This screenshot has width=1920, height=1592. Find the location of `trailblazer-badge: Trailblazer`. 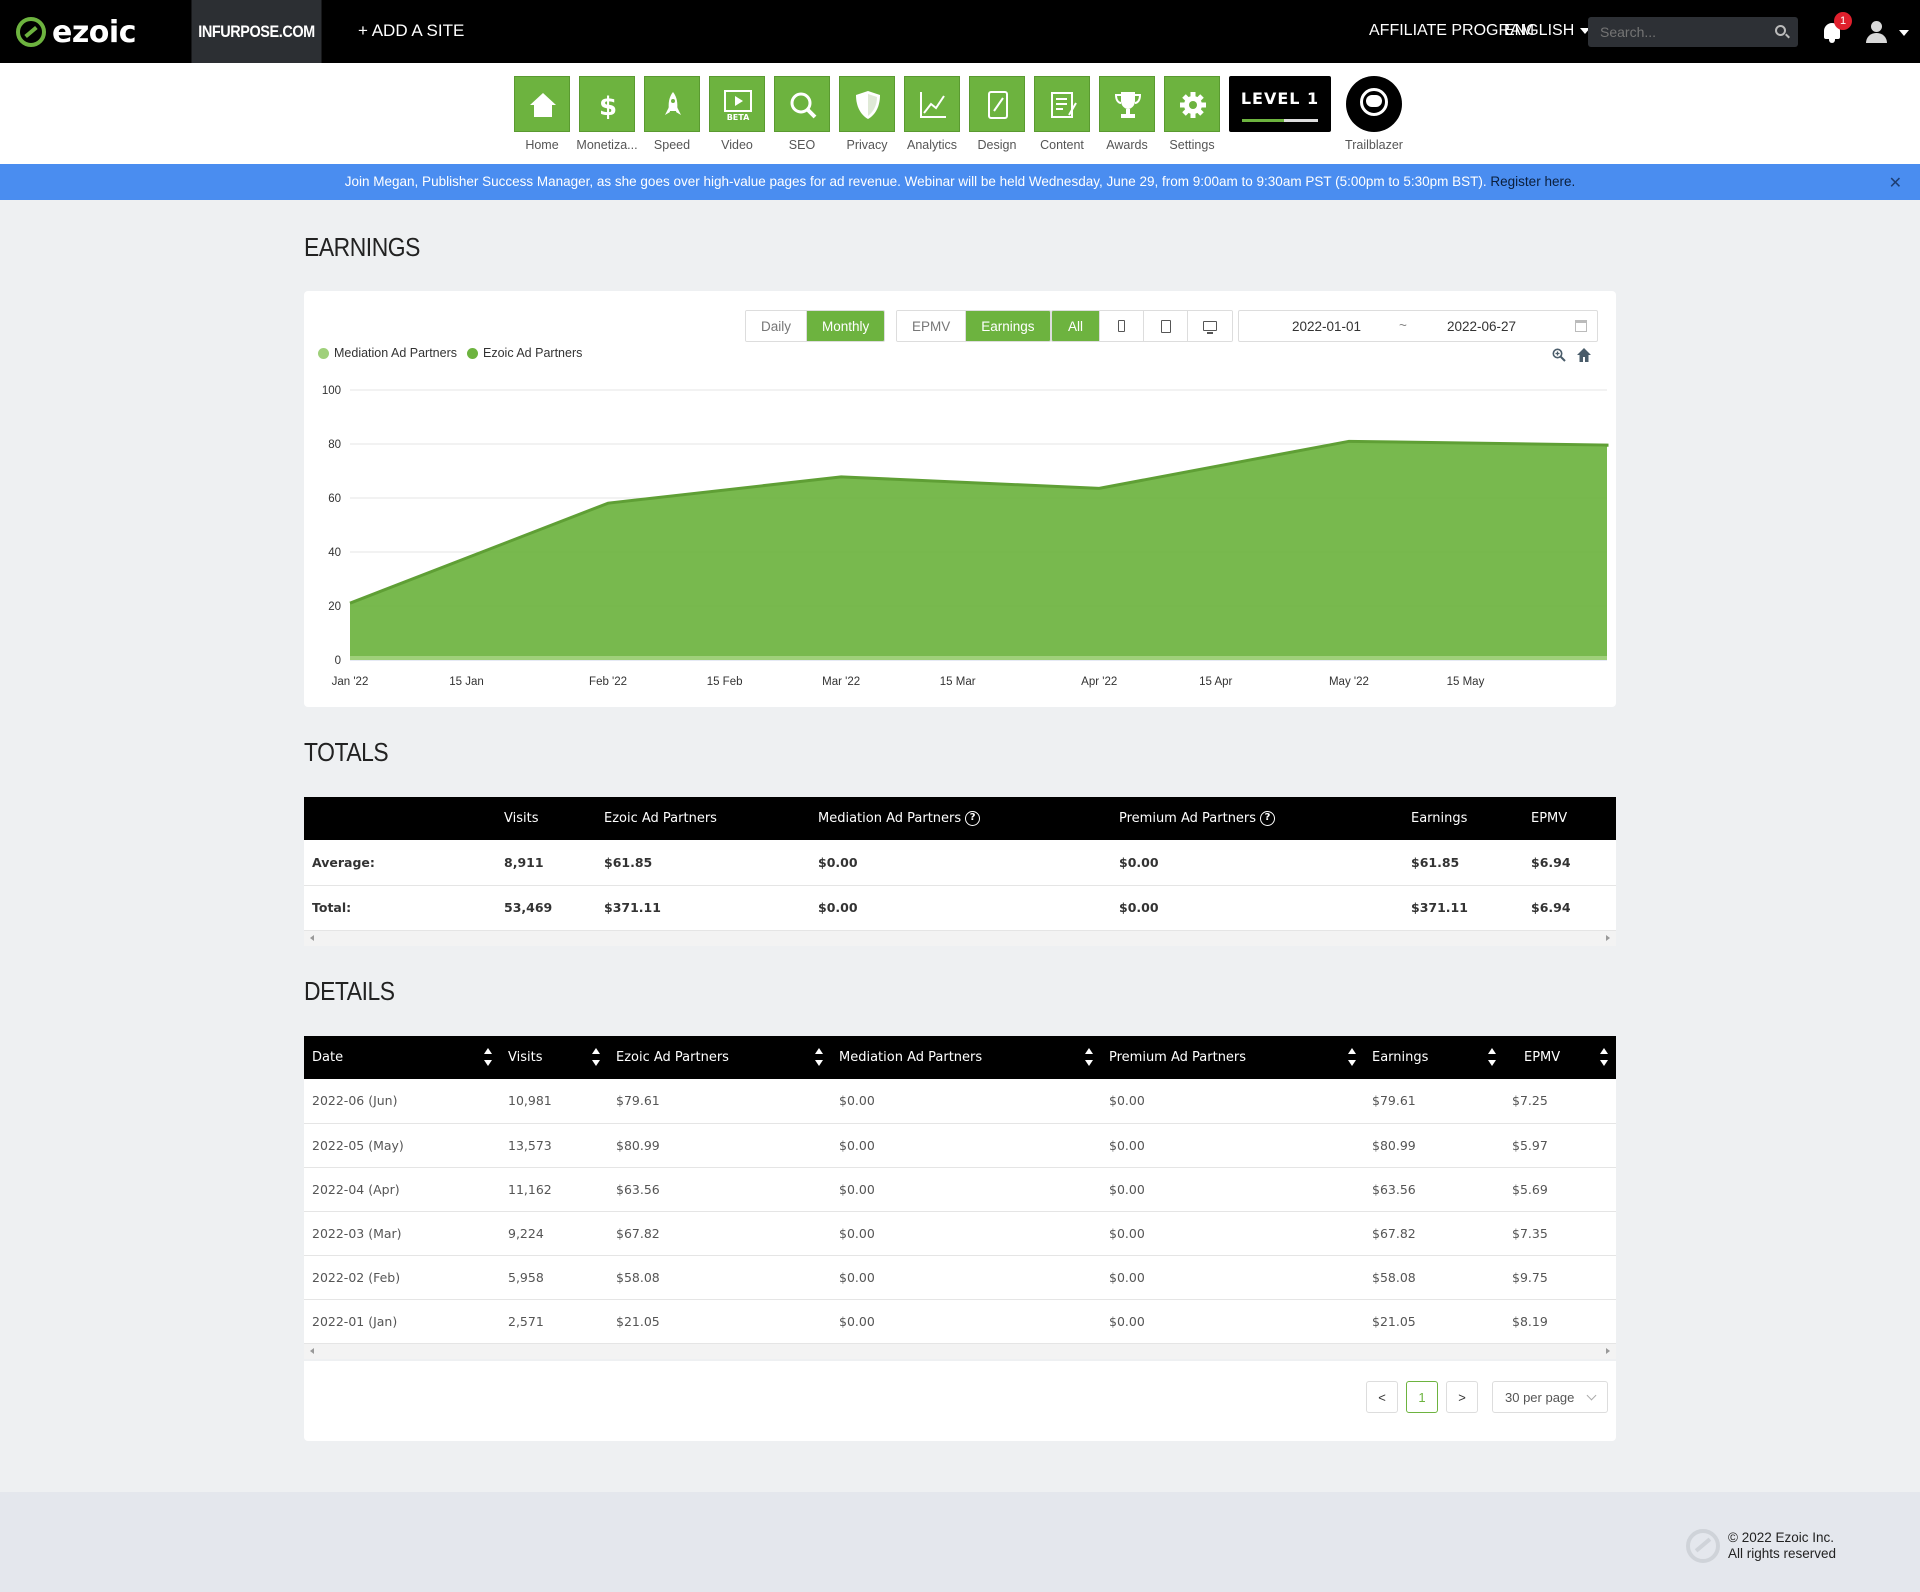

trailblazer-badge: Trailblazer is located at coordinates (1374, 114).